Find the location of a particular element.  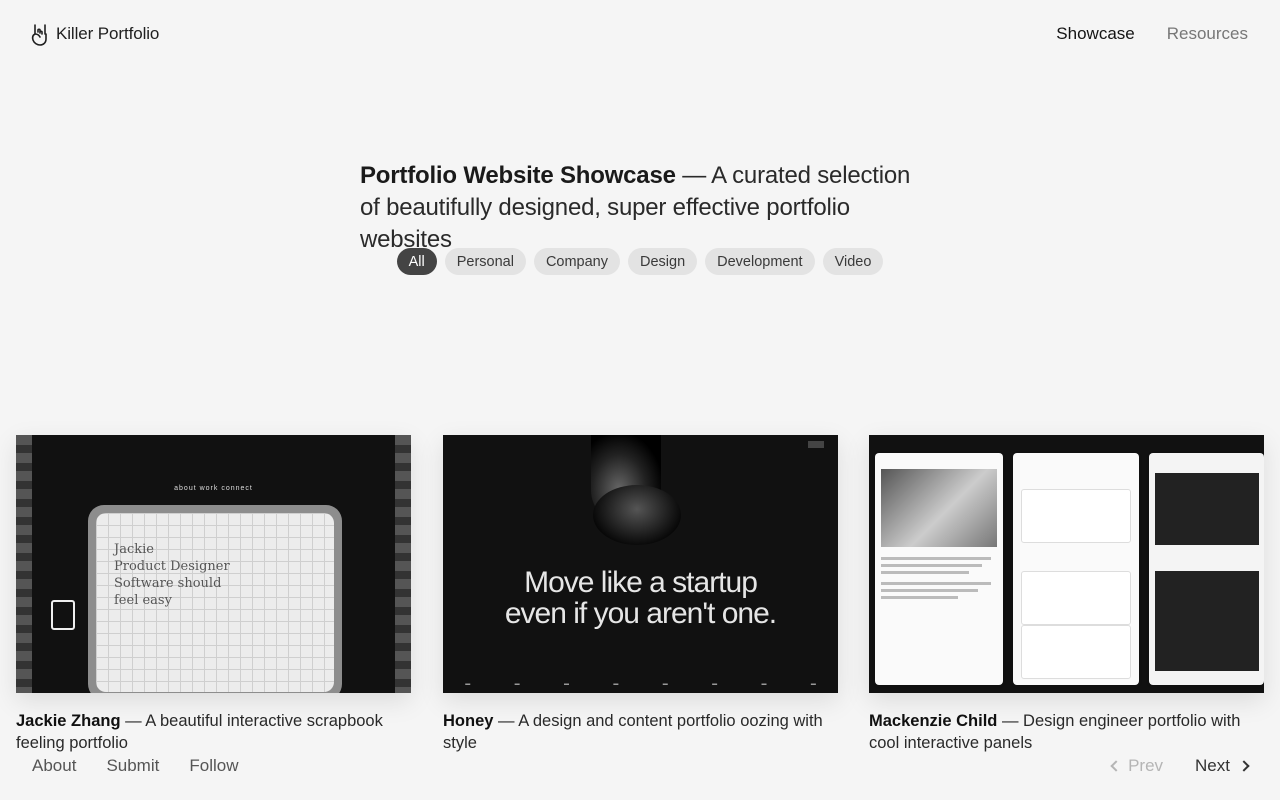

chevron-left-icon is located at coordinates (1116, 766).